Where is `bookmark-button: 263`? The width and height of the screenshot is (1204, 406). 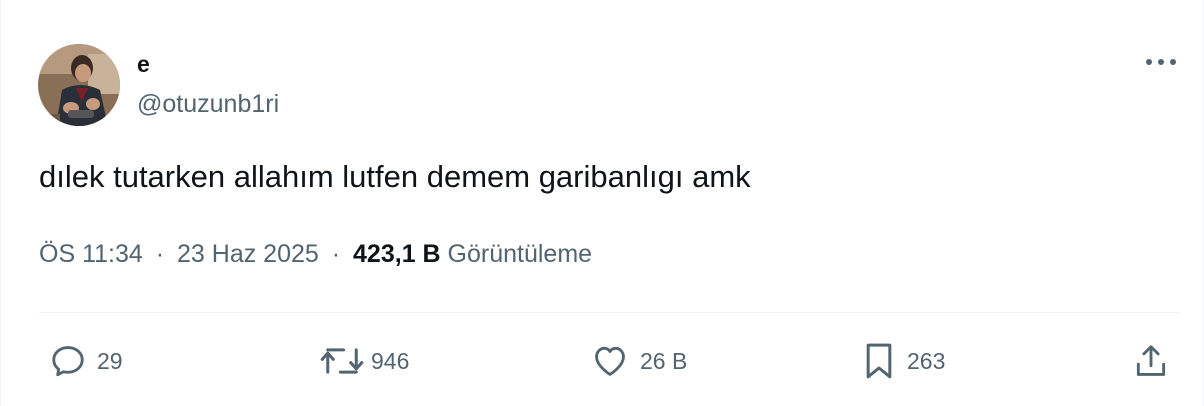
bookmark-button: 263 is located at coordinates (903, 361).